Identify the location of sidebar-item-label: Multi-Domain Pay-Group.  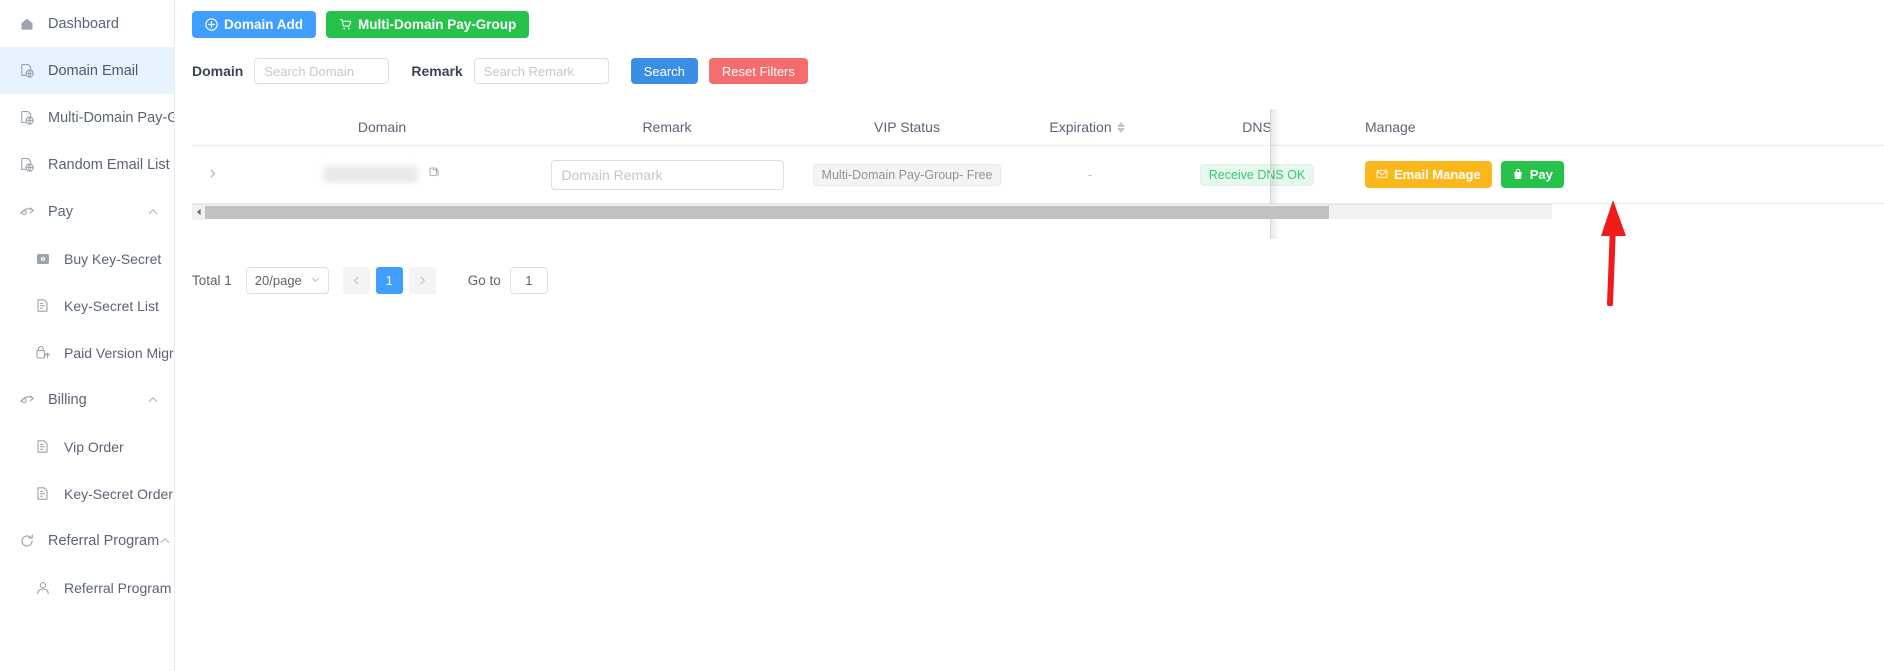
(111, 117).